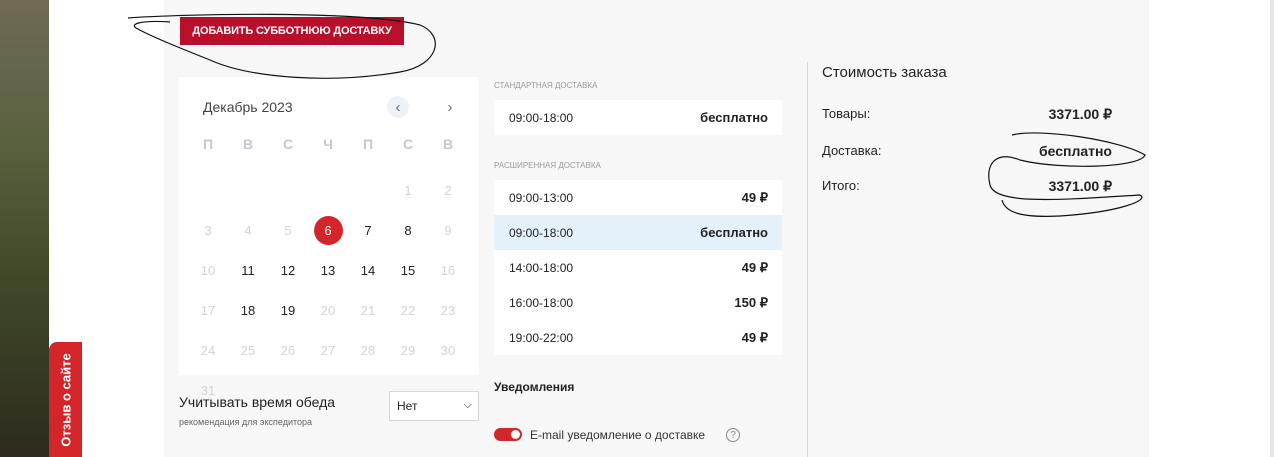 Image resolution: width=1274 pixels, height=457 pixels. I want to click on standard-delivery-slots: 09:00-18:00 бесплатно, so click(638, 117).